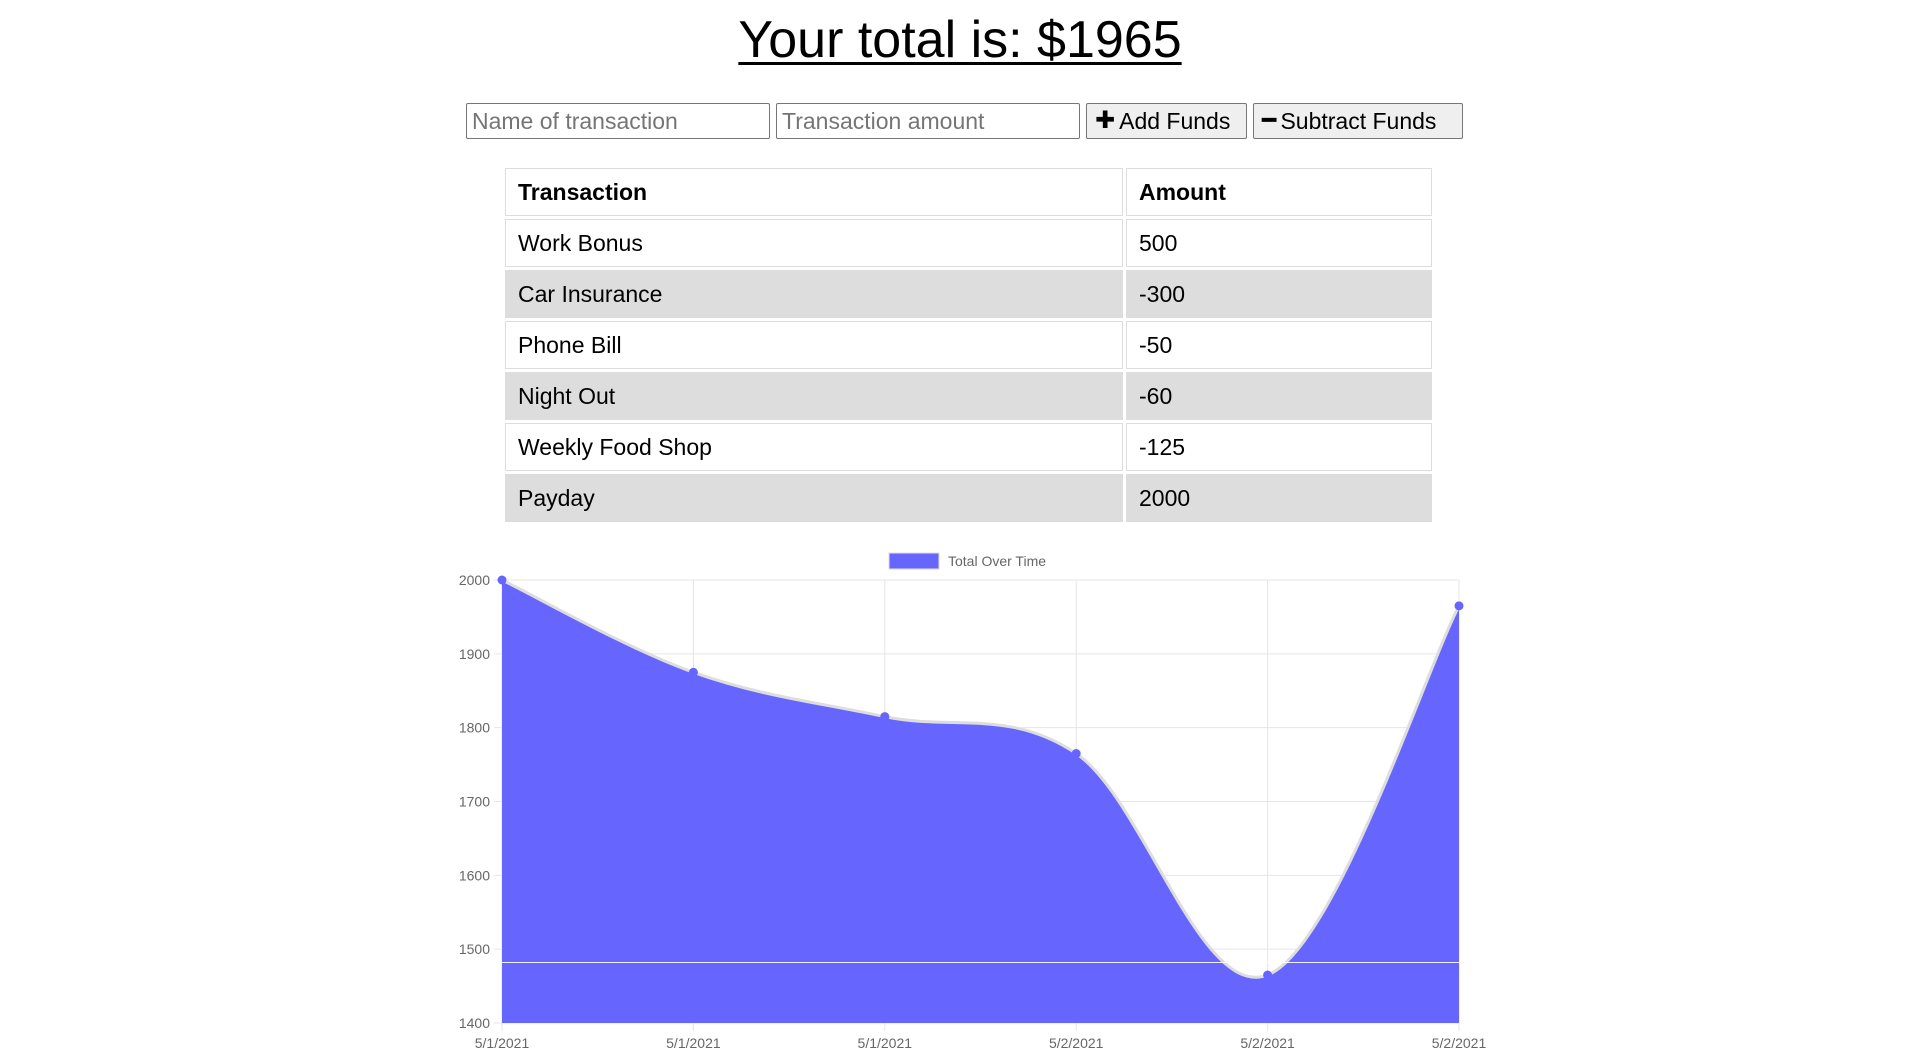 This screenshot has height=1061, width=1920. What do you see at coordinates (914, 561) in the screenshot?
I see `legend-swatch` at bounding box center [914, 561].